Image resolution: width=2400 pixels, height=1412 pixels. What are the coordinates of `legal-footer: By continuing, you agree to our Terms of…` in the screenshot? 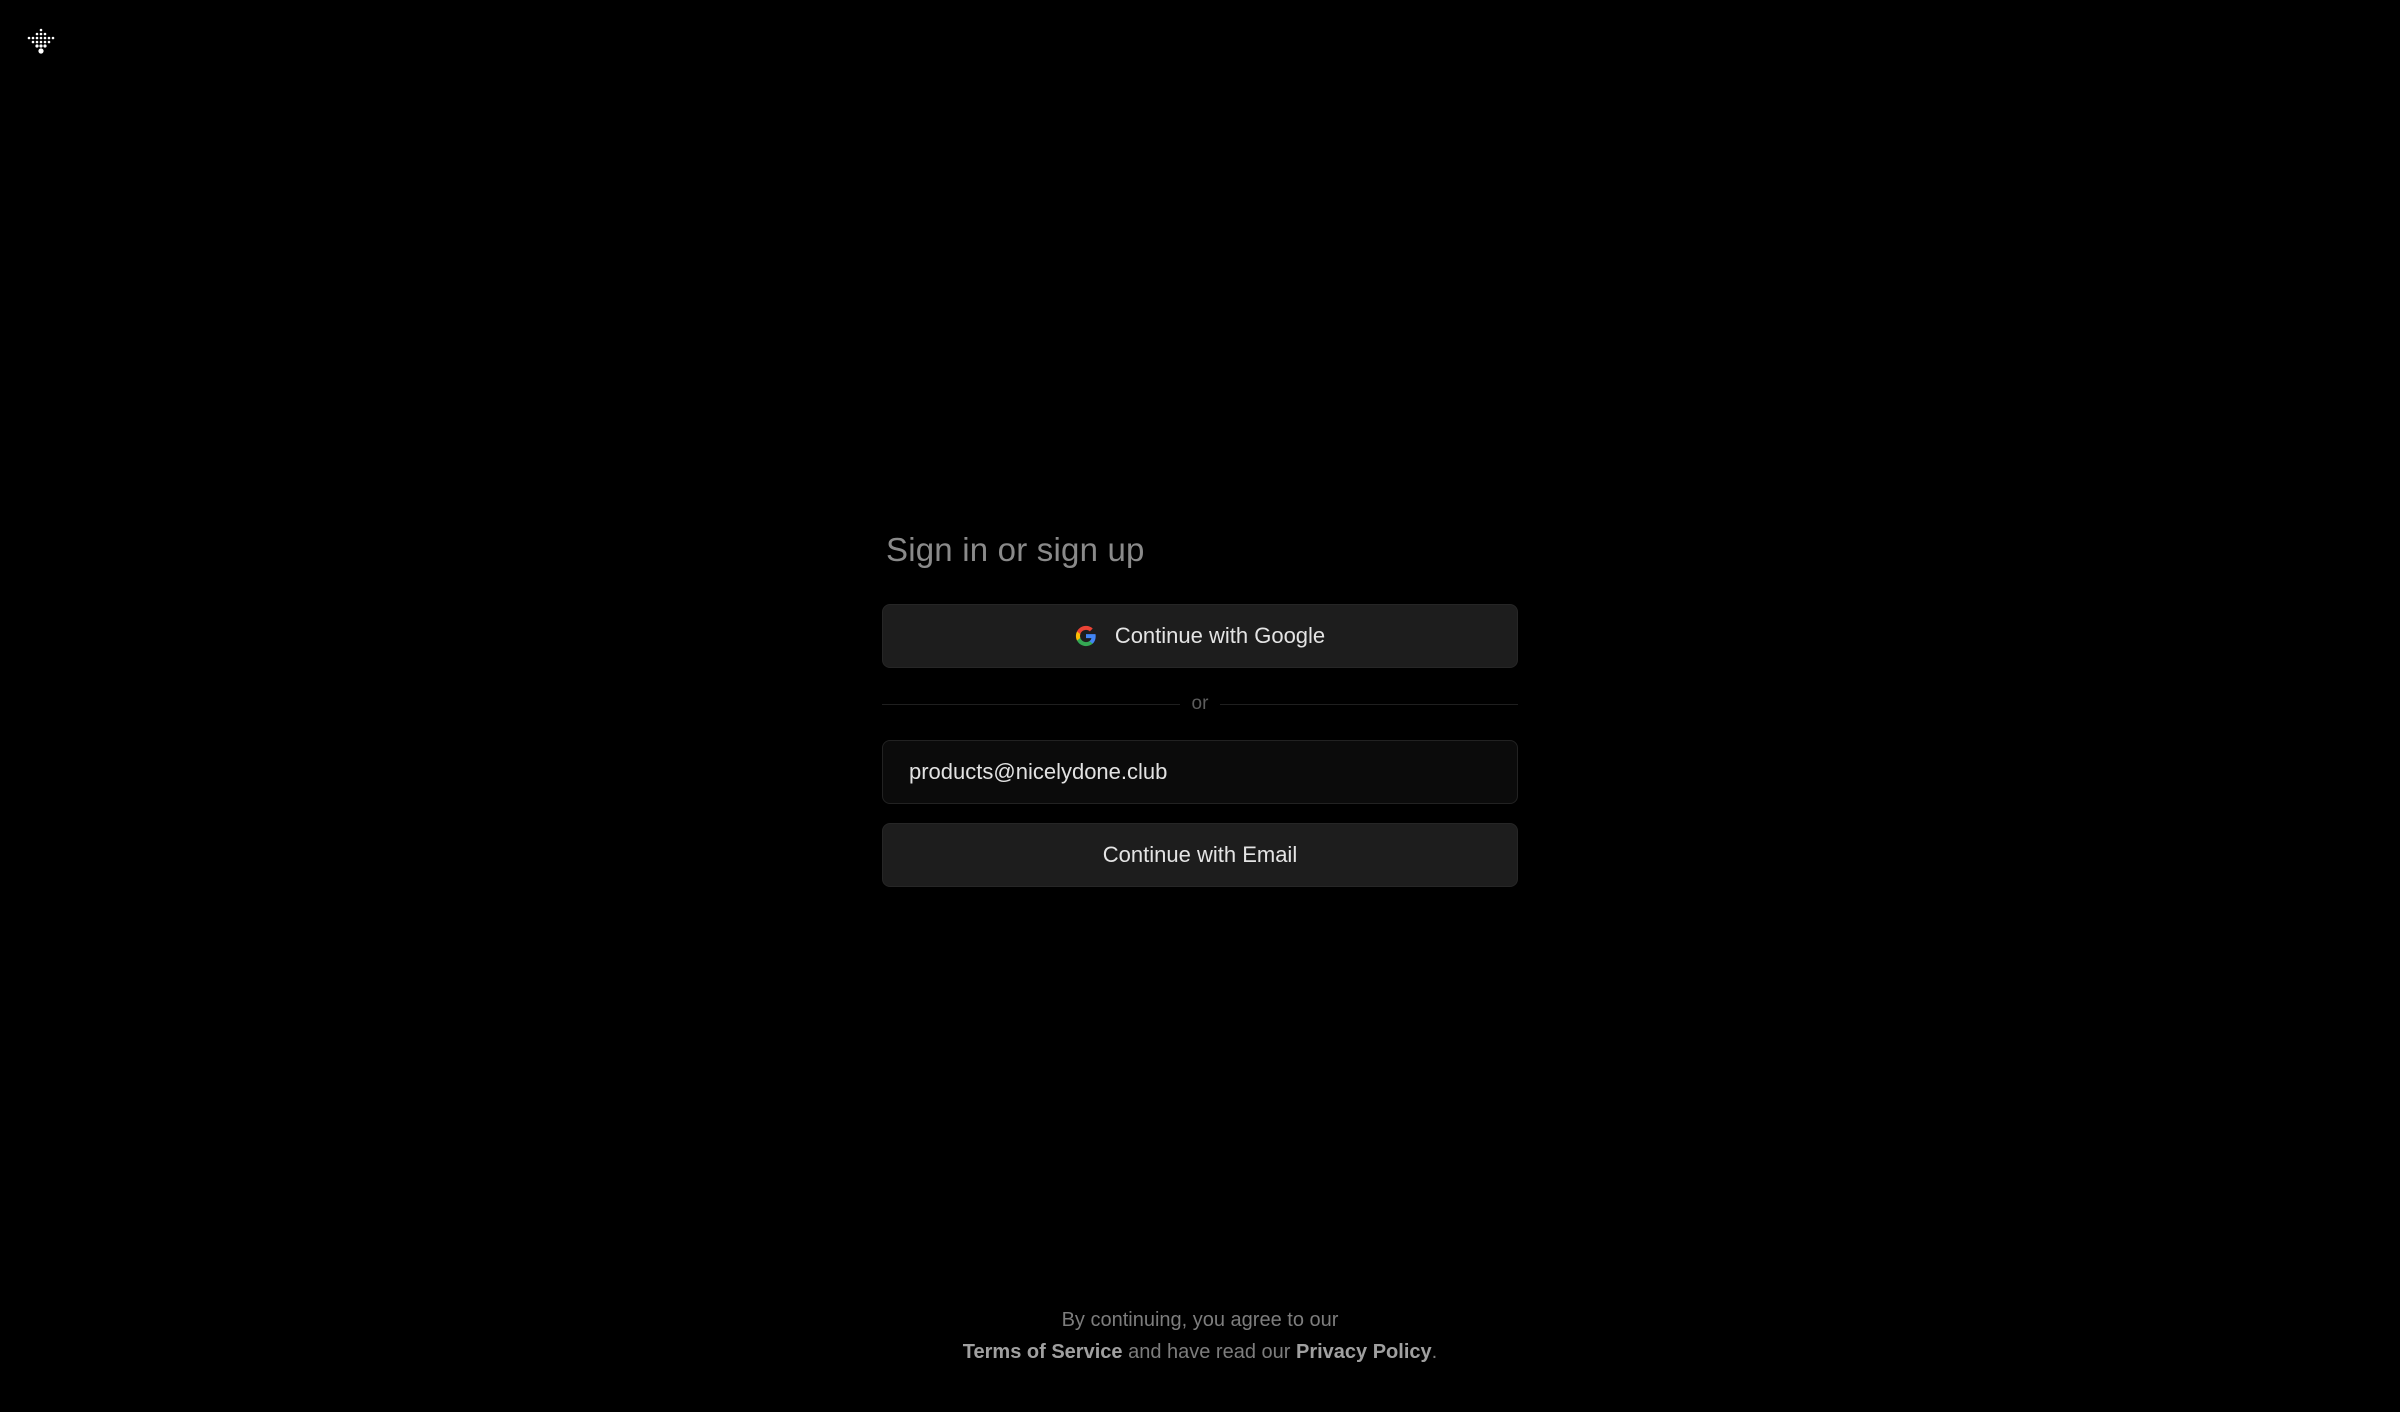 It's located at (1200, 1336).